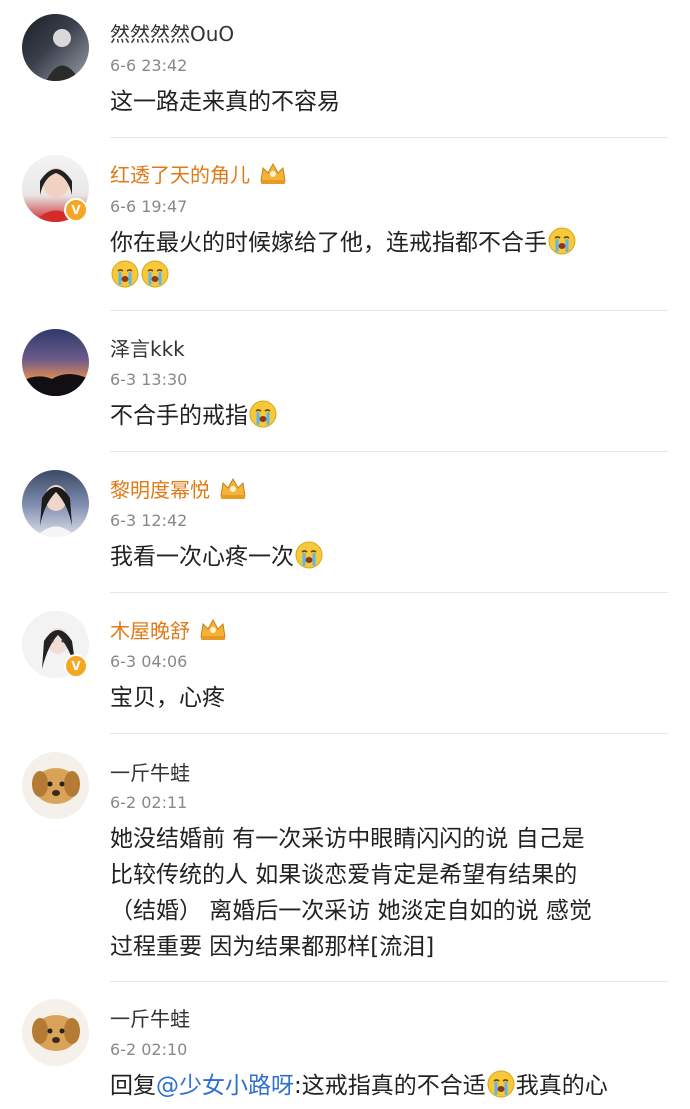 Image resolution: width=690 pixels, height=1109 pixels. What do you see at coordinates (149, 379) in the screenshot?
I see `timestamp: 6-3 13:30` at bounding box center [149, 379].